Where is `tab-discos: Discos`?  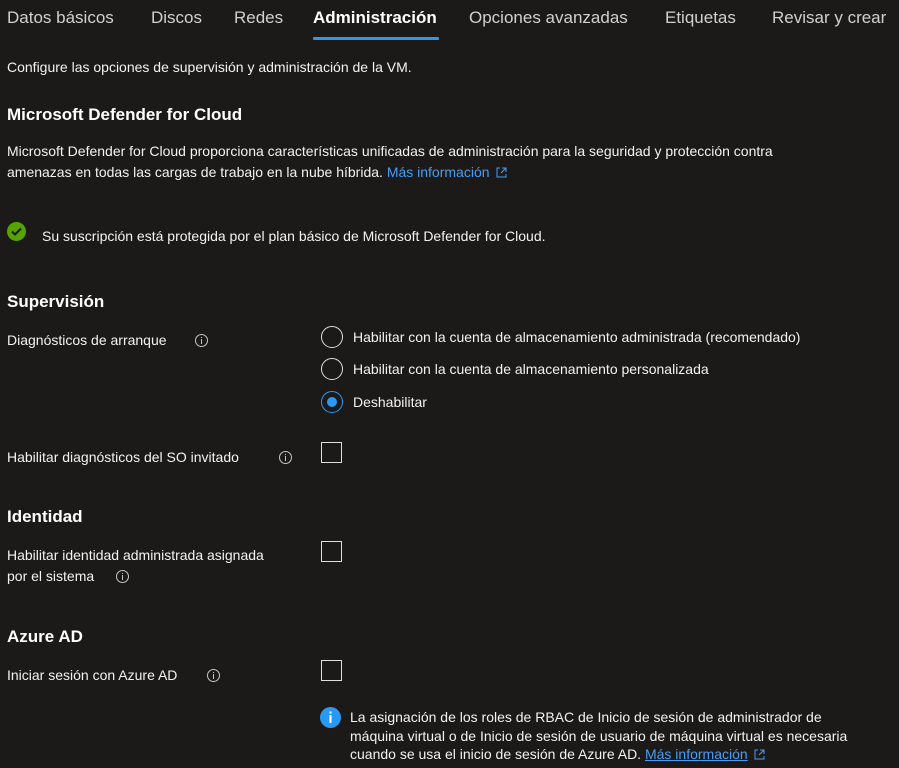 tab-discos: Discos is located at coordinates (176, 18).